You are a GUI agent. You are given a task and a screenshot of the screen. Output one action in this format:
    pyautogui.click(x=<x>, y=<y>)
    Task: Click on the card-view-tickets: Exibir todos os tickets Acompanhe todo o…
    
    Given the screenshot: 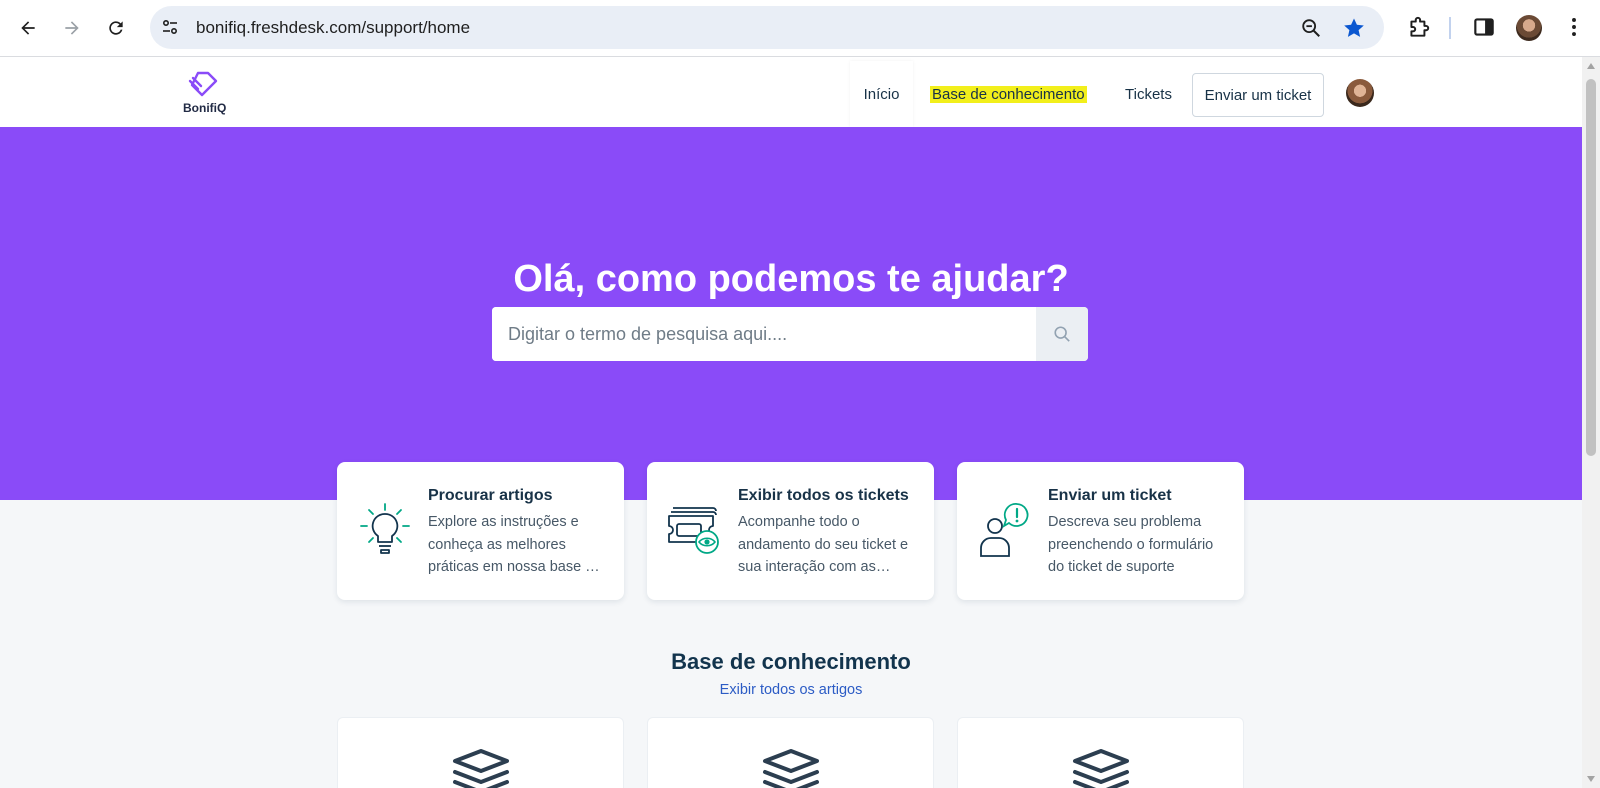 What is the action you would take?
    pyautogui.click(x=790, y=531)
    